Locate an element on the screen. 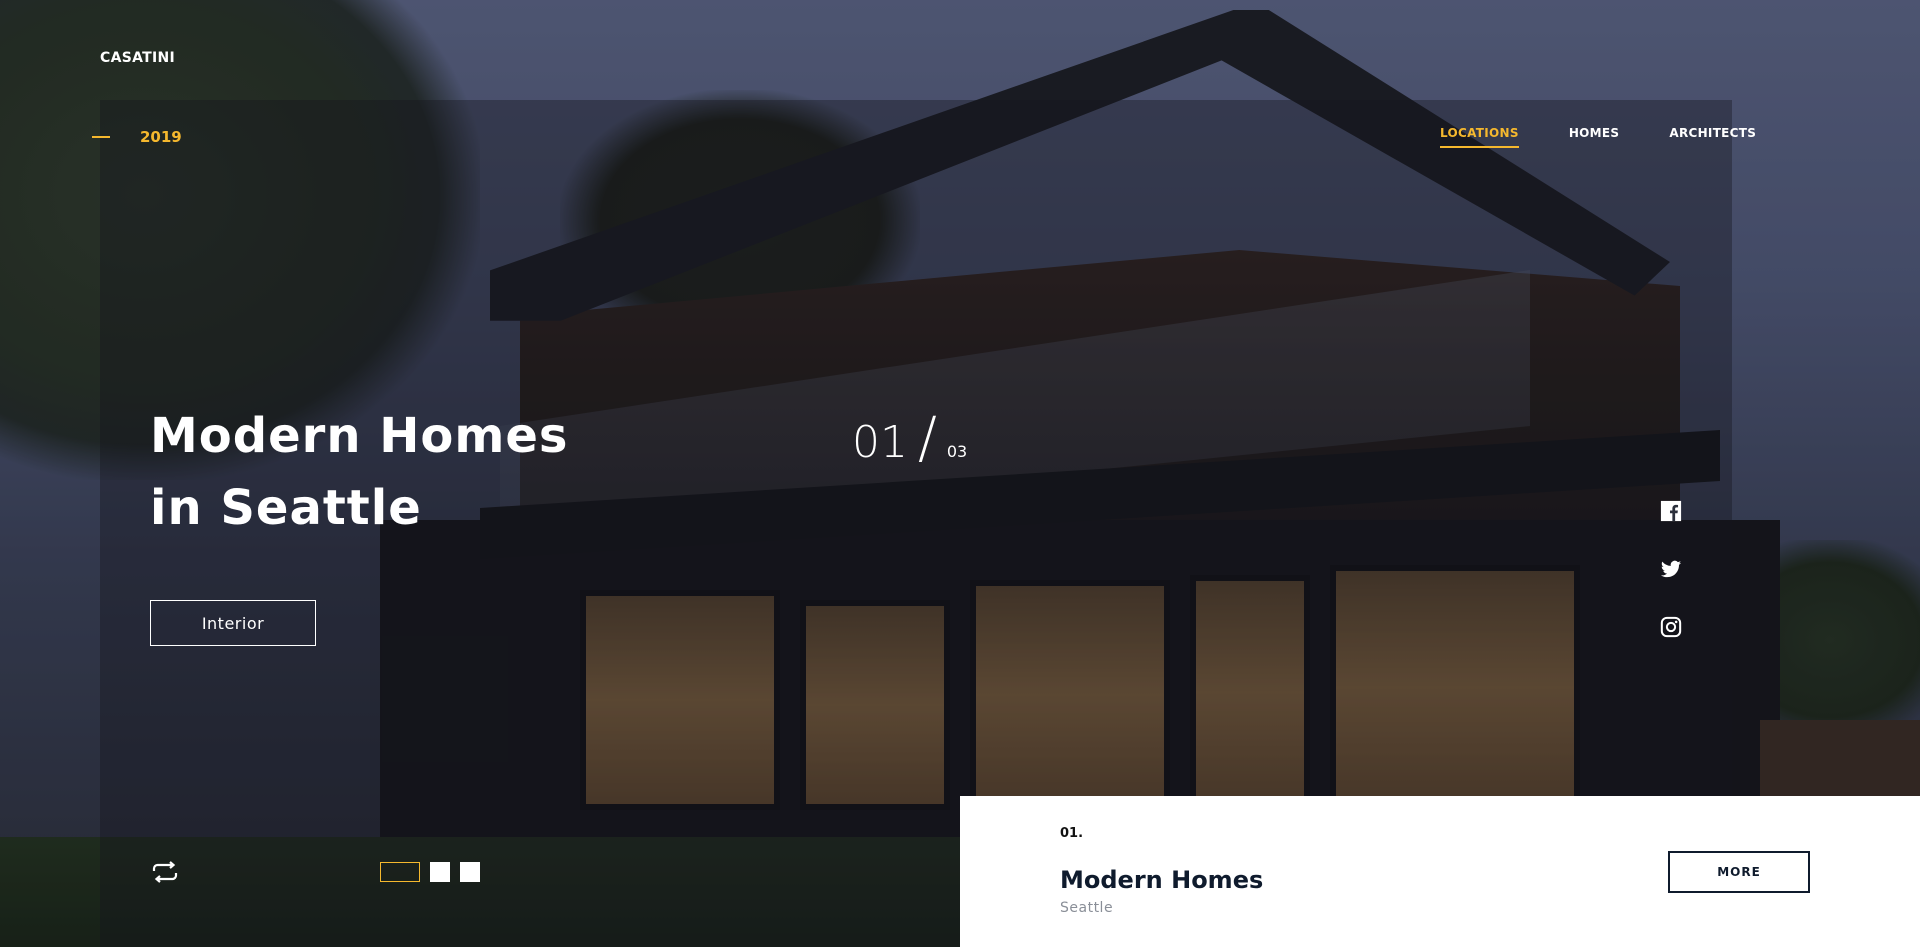 This screenshot has width=1920, height=947. card-subtitle: Seattle is located at coordinates (1087, 908).